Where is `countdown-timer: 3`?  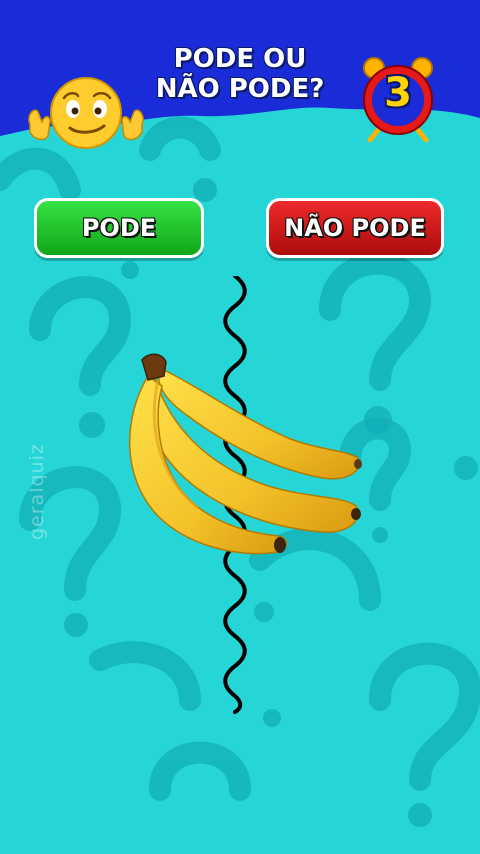
countdown-timer: 3 is located at coordinates (398, 101).